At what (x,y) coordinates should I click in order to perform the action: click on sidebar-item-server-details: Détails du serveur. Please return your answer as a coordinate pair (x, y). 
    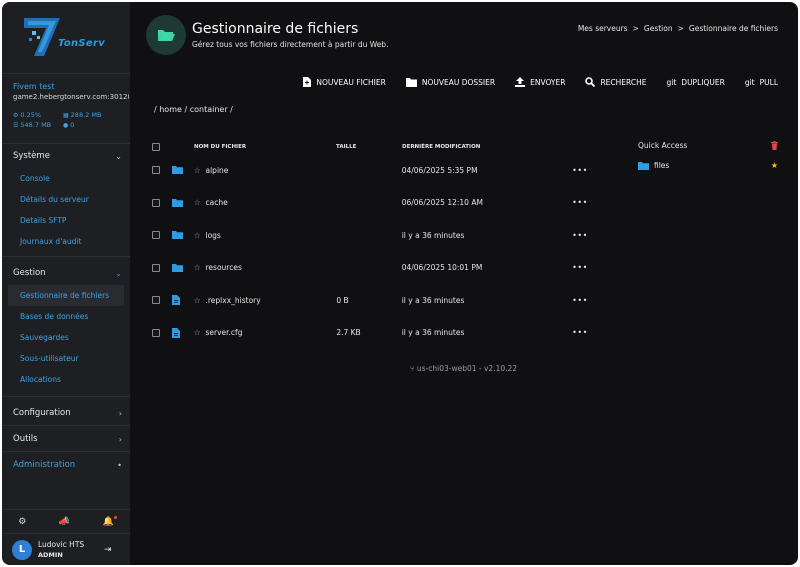
    Looking at the image, I should click on (66, 199).